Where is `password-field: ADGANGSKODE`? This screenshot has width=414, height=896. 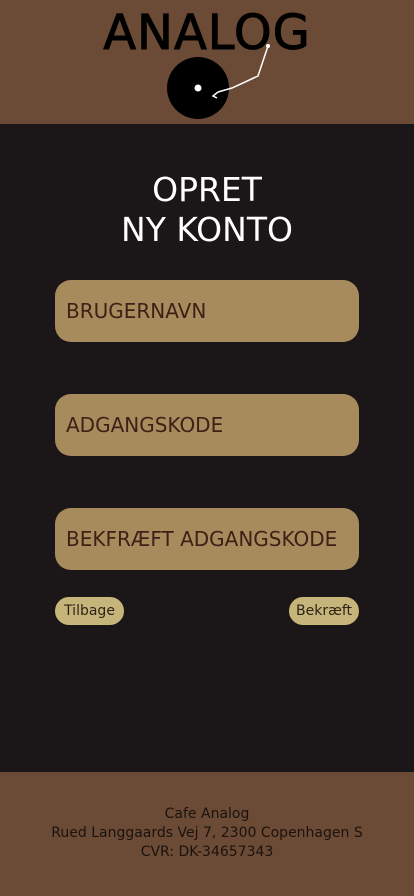
password-field: ADGANGSKODE is located at coordinates (207, 425).